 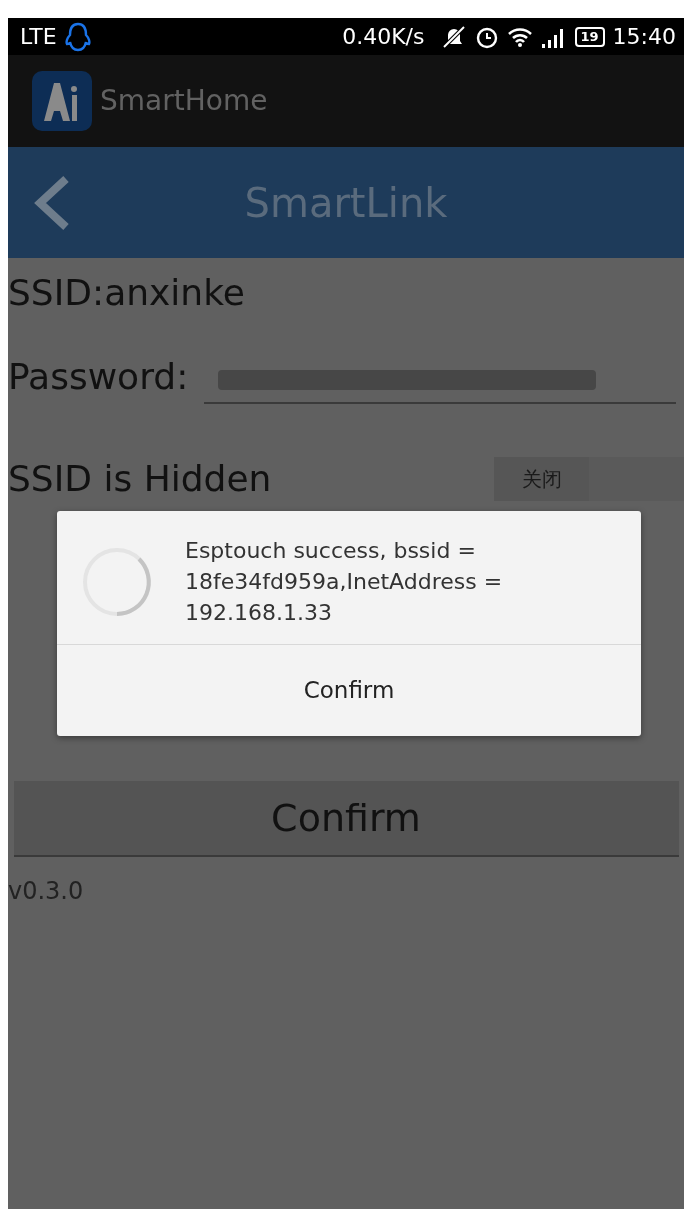 What do you see at coordinates (98, 377) in the screenshot?
I see `password-label: Password:` at bounding box center [98, 377].